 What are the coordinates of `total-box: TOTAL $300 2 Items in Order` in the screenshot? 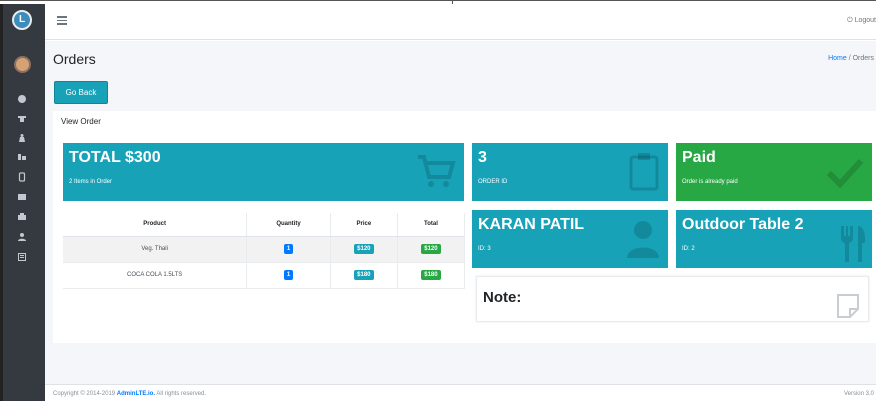 It's located at (263, 172).